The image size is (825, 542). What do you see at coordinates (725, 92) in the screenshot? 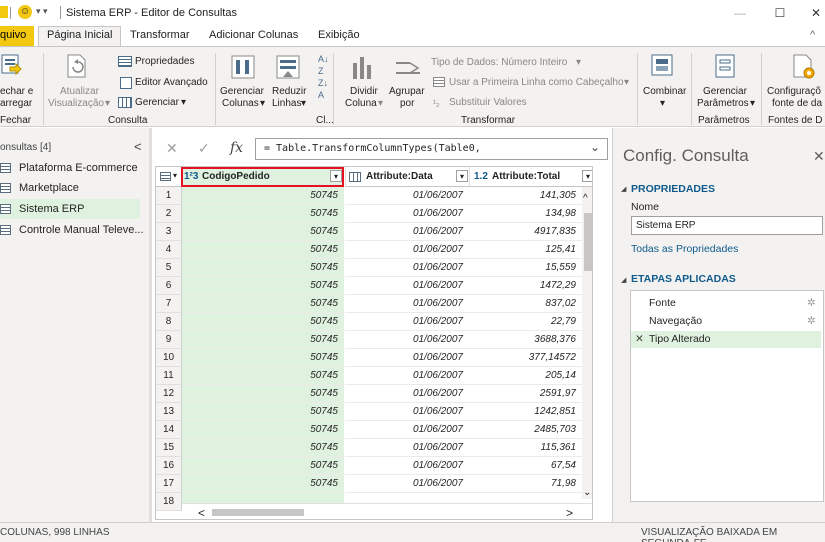
I see `manage-parameters-label-1: Gerenciar` at bounding box center [725, 92].